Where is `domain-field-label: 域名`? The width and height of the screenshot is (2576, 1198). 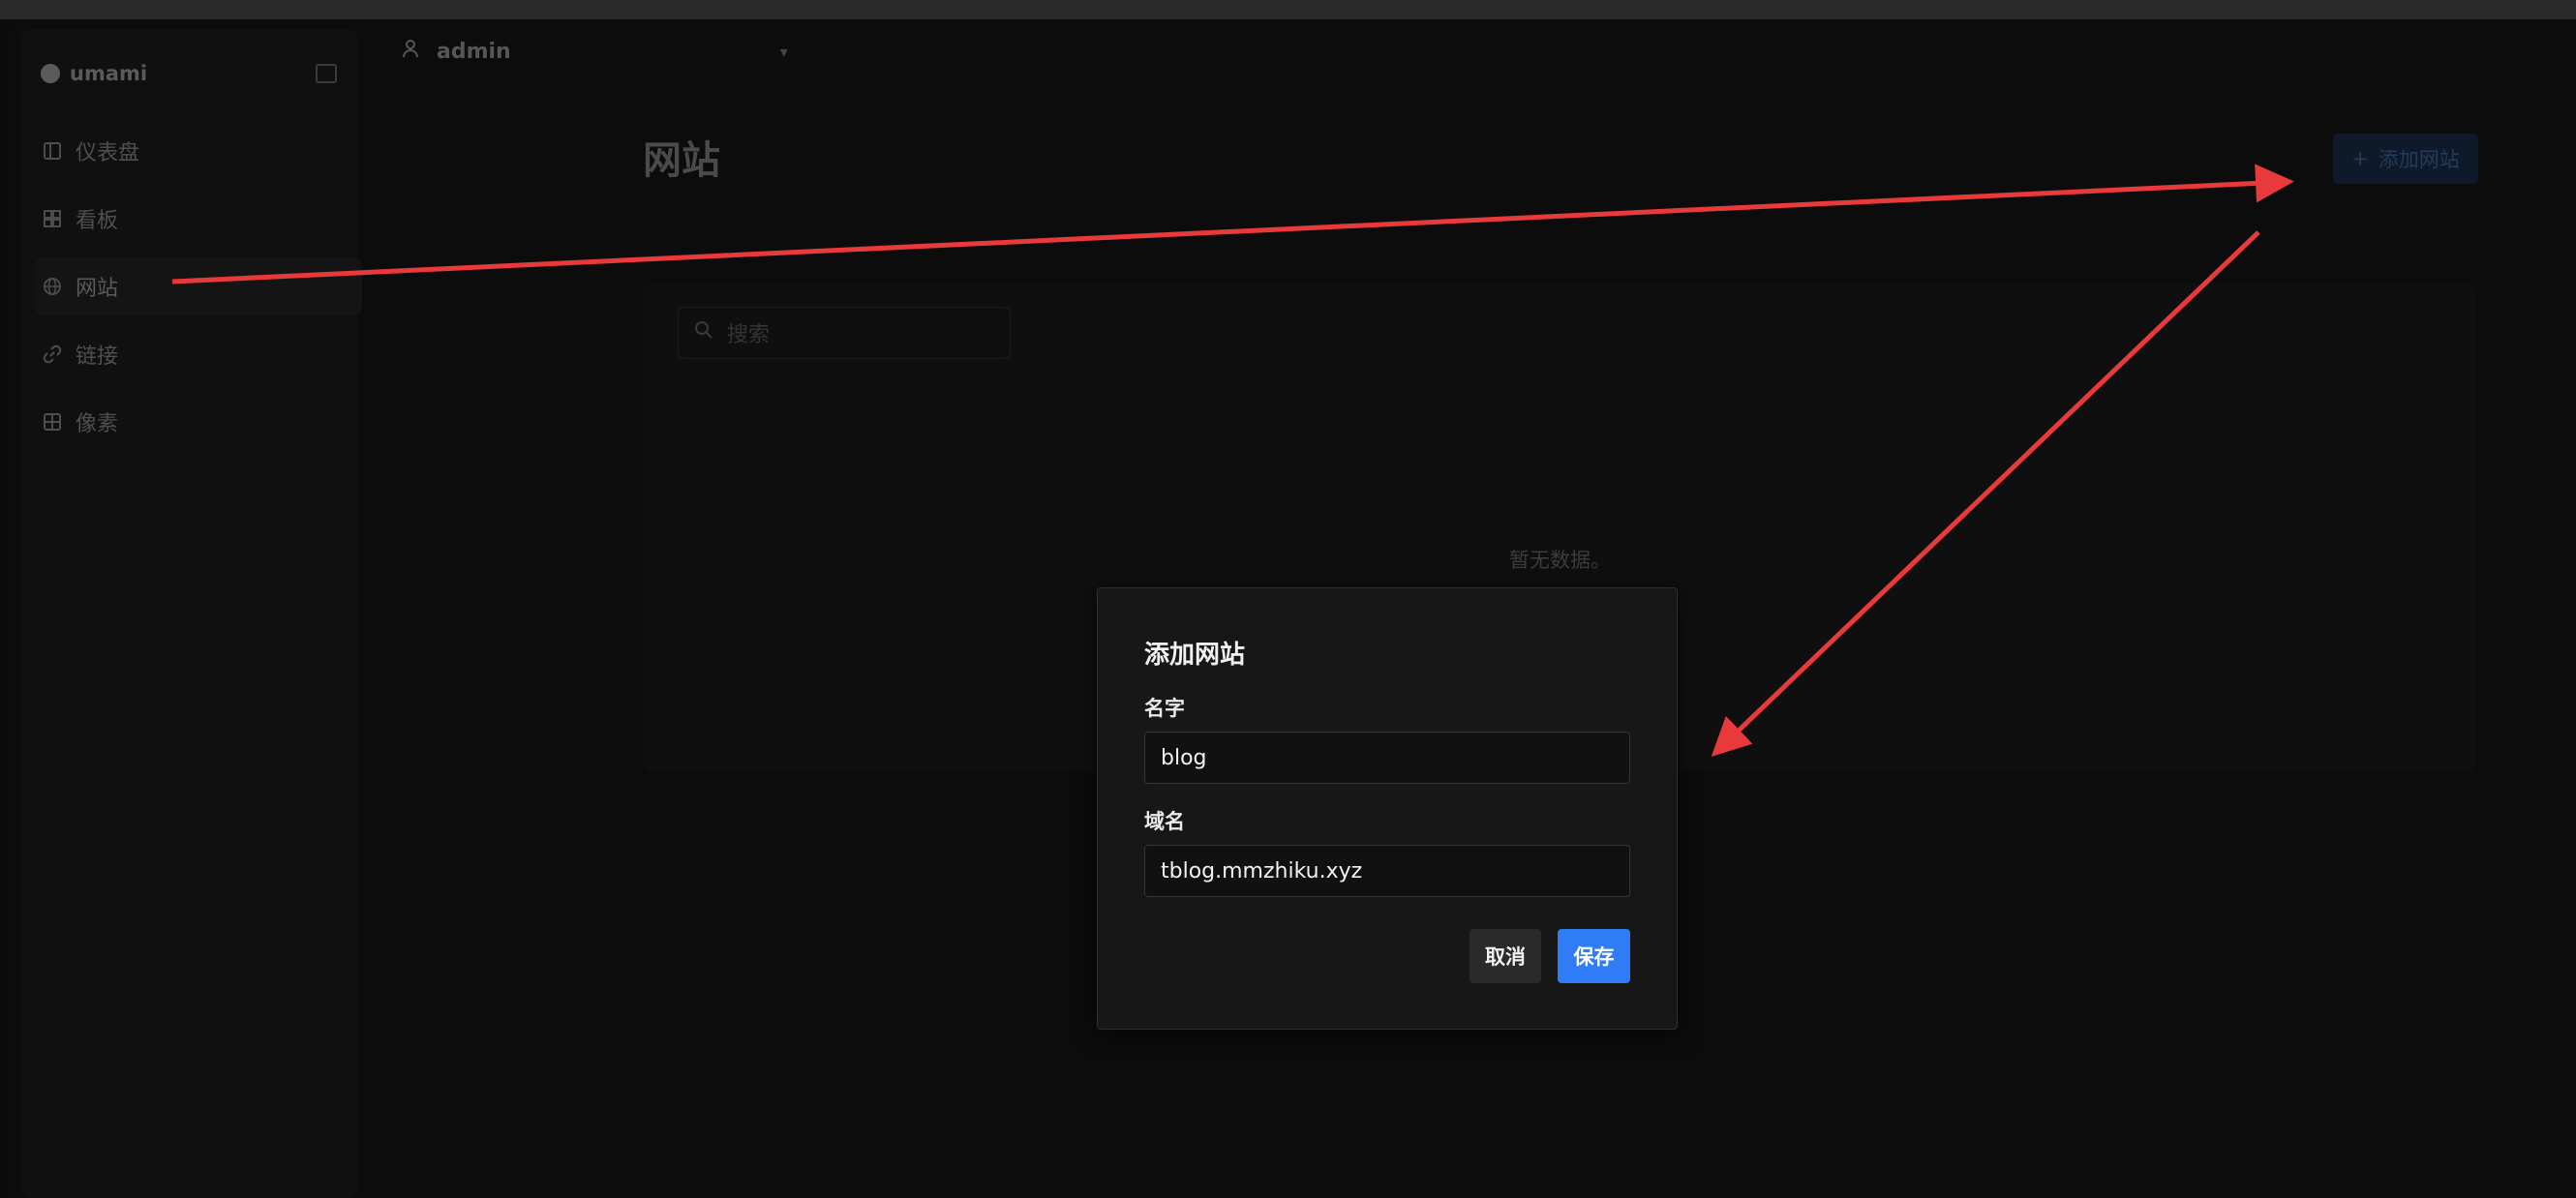 domain-field-label: 域名 is located at coordinates (1165, 822).